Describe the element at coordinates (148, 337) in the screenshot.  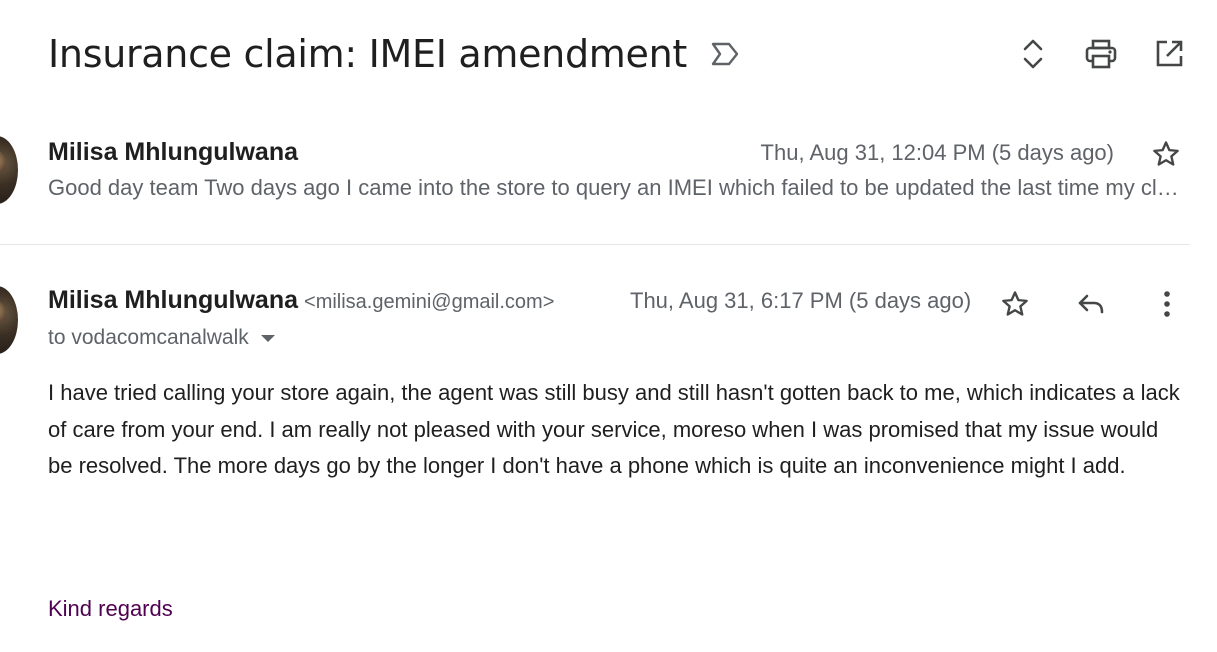
I see `recipients-label: to vodacomcanalwalk` at that location.